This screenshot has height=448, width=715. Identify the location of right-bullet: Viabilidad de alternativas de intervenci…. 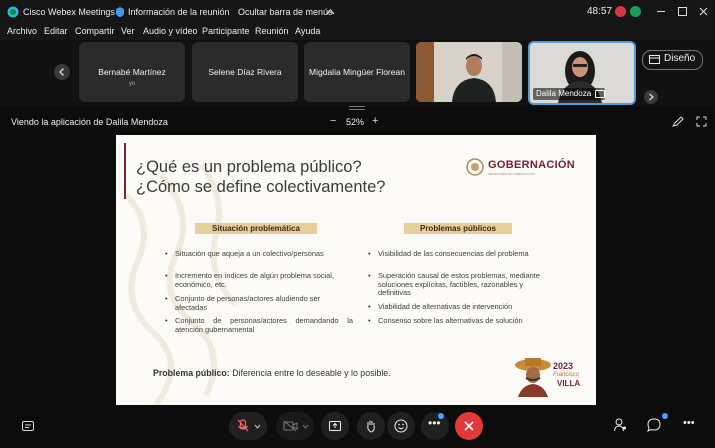
(462, 307).